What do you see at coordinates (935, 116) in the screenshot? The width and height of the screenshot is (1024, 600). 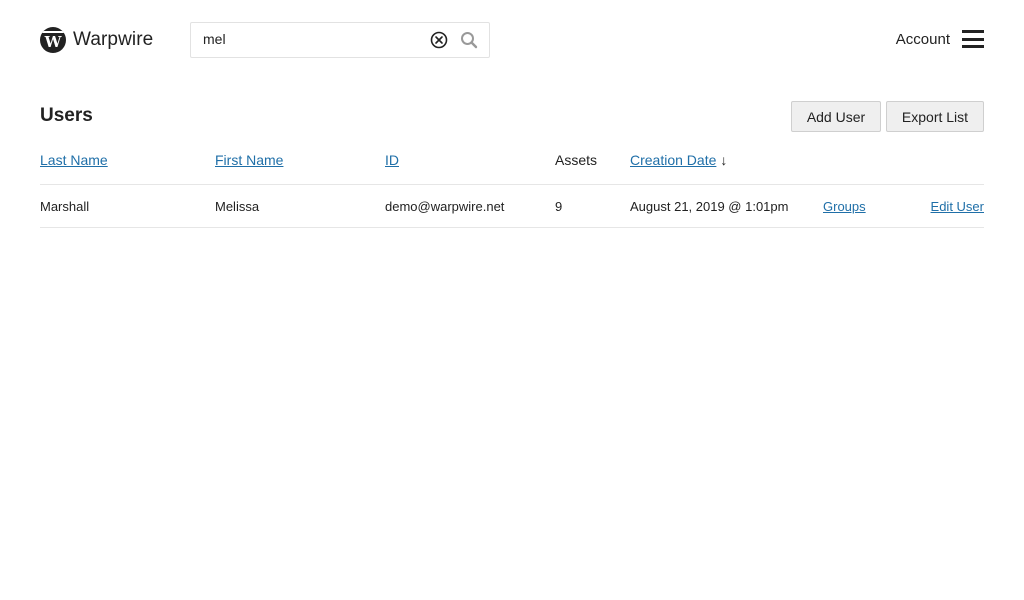 I see `export-list-button: Export List` at bounding box center [935, 116].